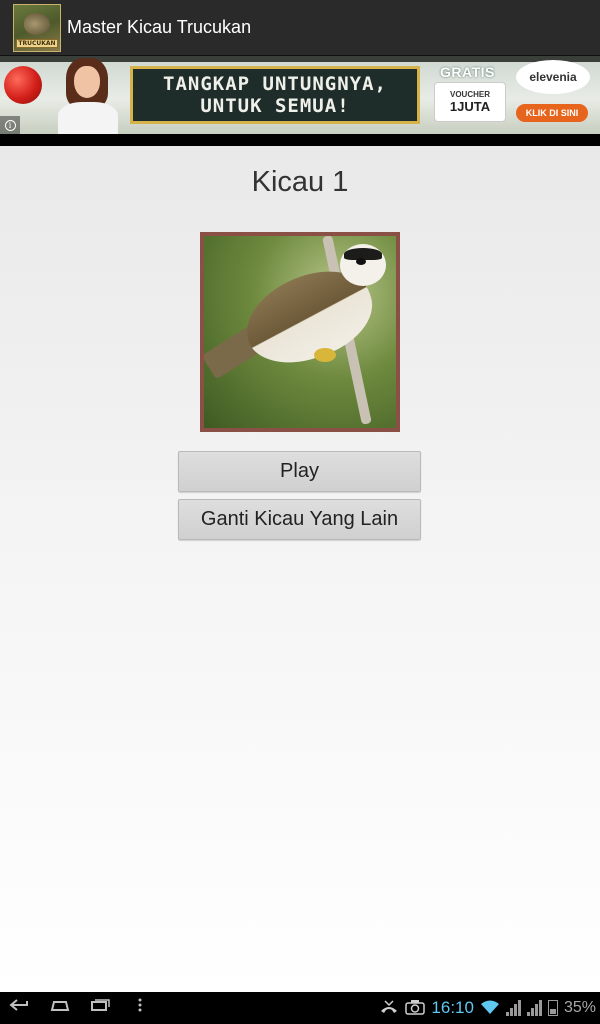 Image resolution: width=600 pixels, height=1024 pixels. I want to click on ad-voucher-amount: 1JUTA, so click(470, 106).